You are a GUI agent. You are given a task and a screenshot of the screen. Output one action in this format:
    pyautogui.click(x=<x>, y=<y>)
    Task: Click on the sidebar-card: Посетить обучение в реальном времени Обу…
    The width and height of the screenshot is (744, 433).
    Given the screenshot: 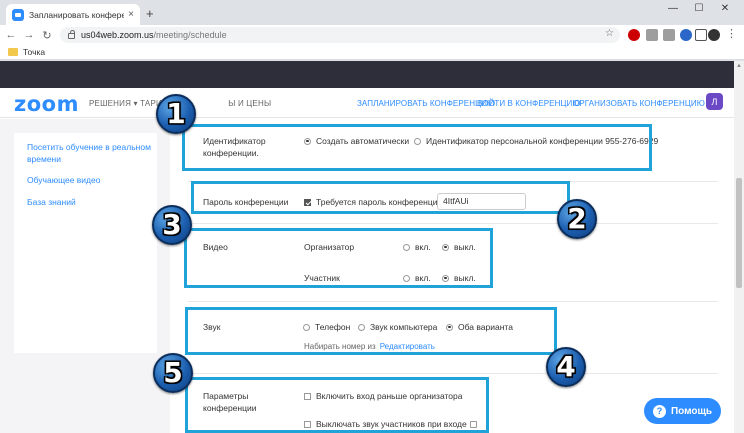 What is the action you would take?
    pyautogui.click(x=85, y=243)
    